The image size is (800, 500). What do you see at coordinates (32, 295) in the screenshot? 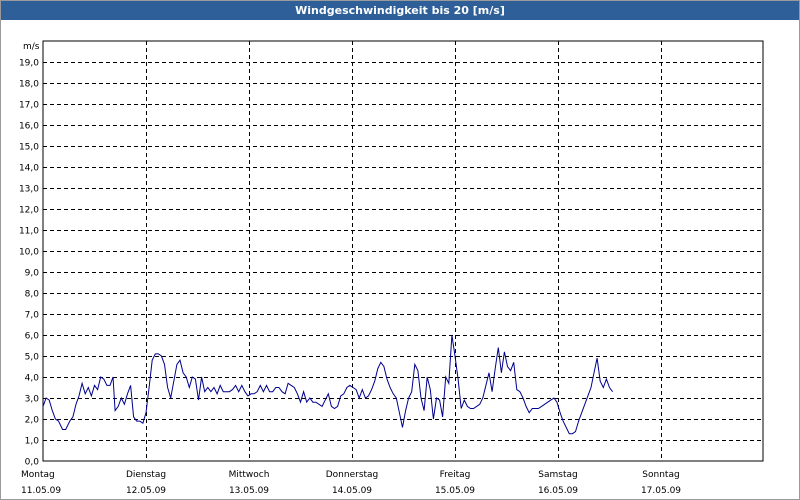
I see `y-tick-label: 8,0` at bounding box center [32, 295].